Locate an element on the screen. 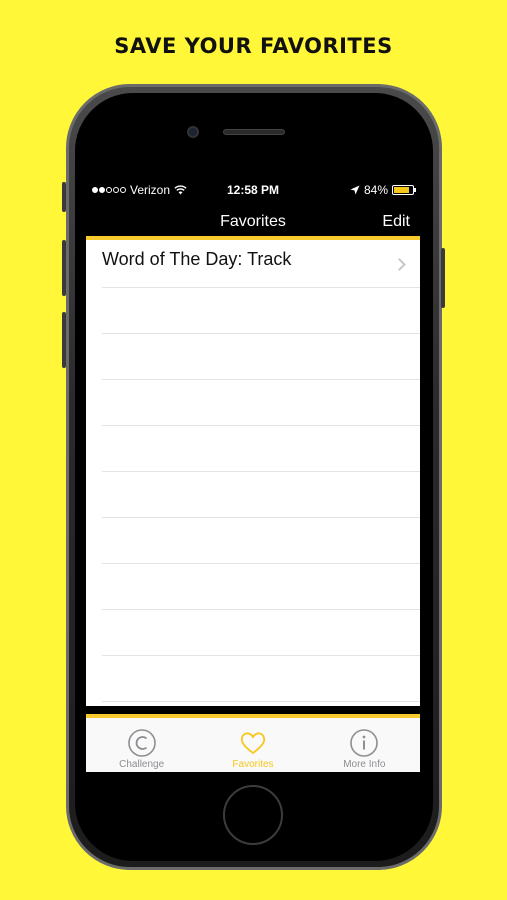  nav-title: Favorites is located at coordinates (253, 221).